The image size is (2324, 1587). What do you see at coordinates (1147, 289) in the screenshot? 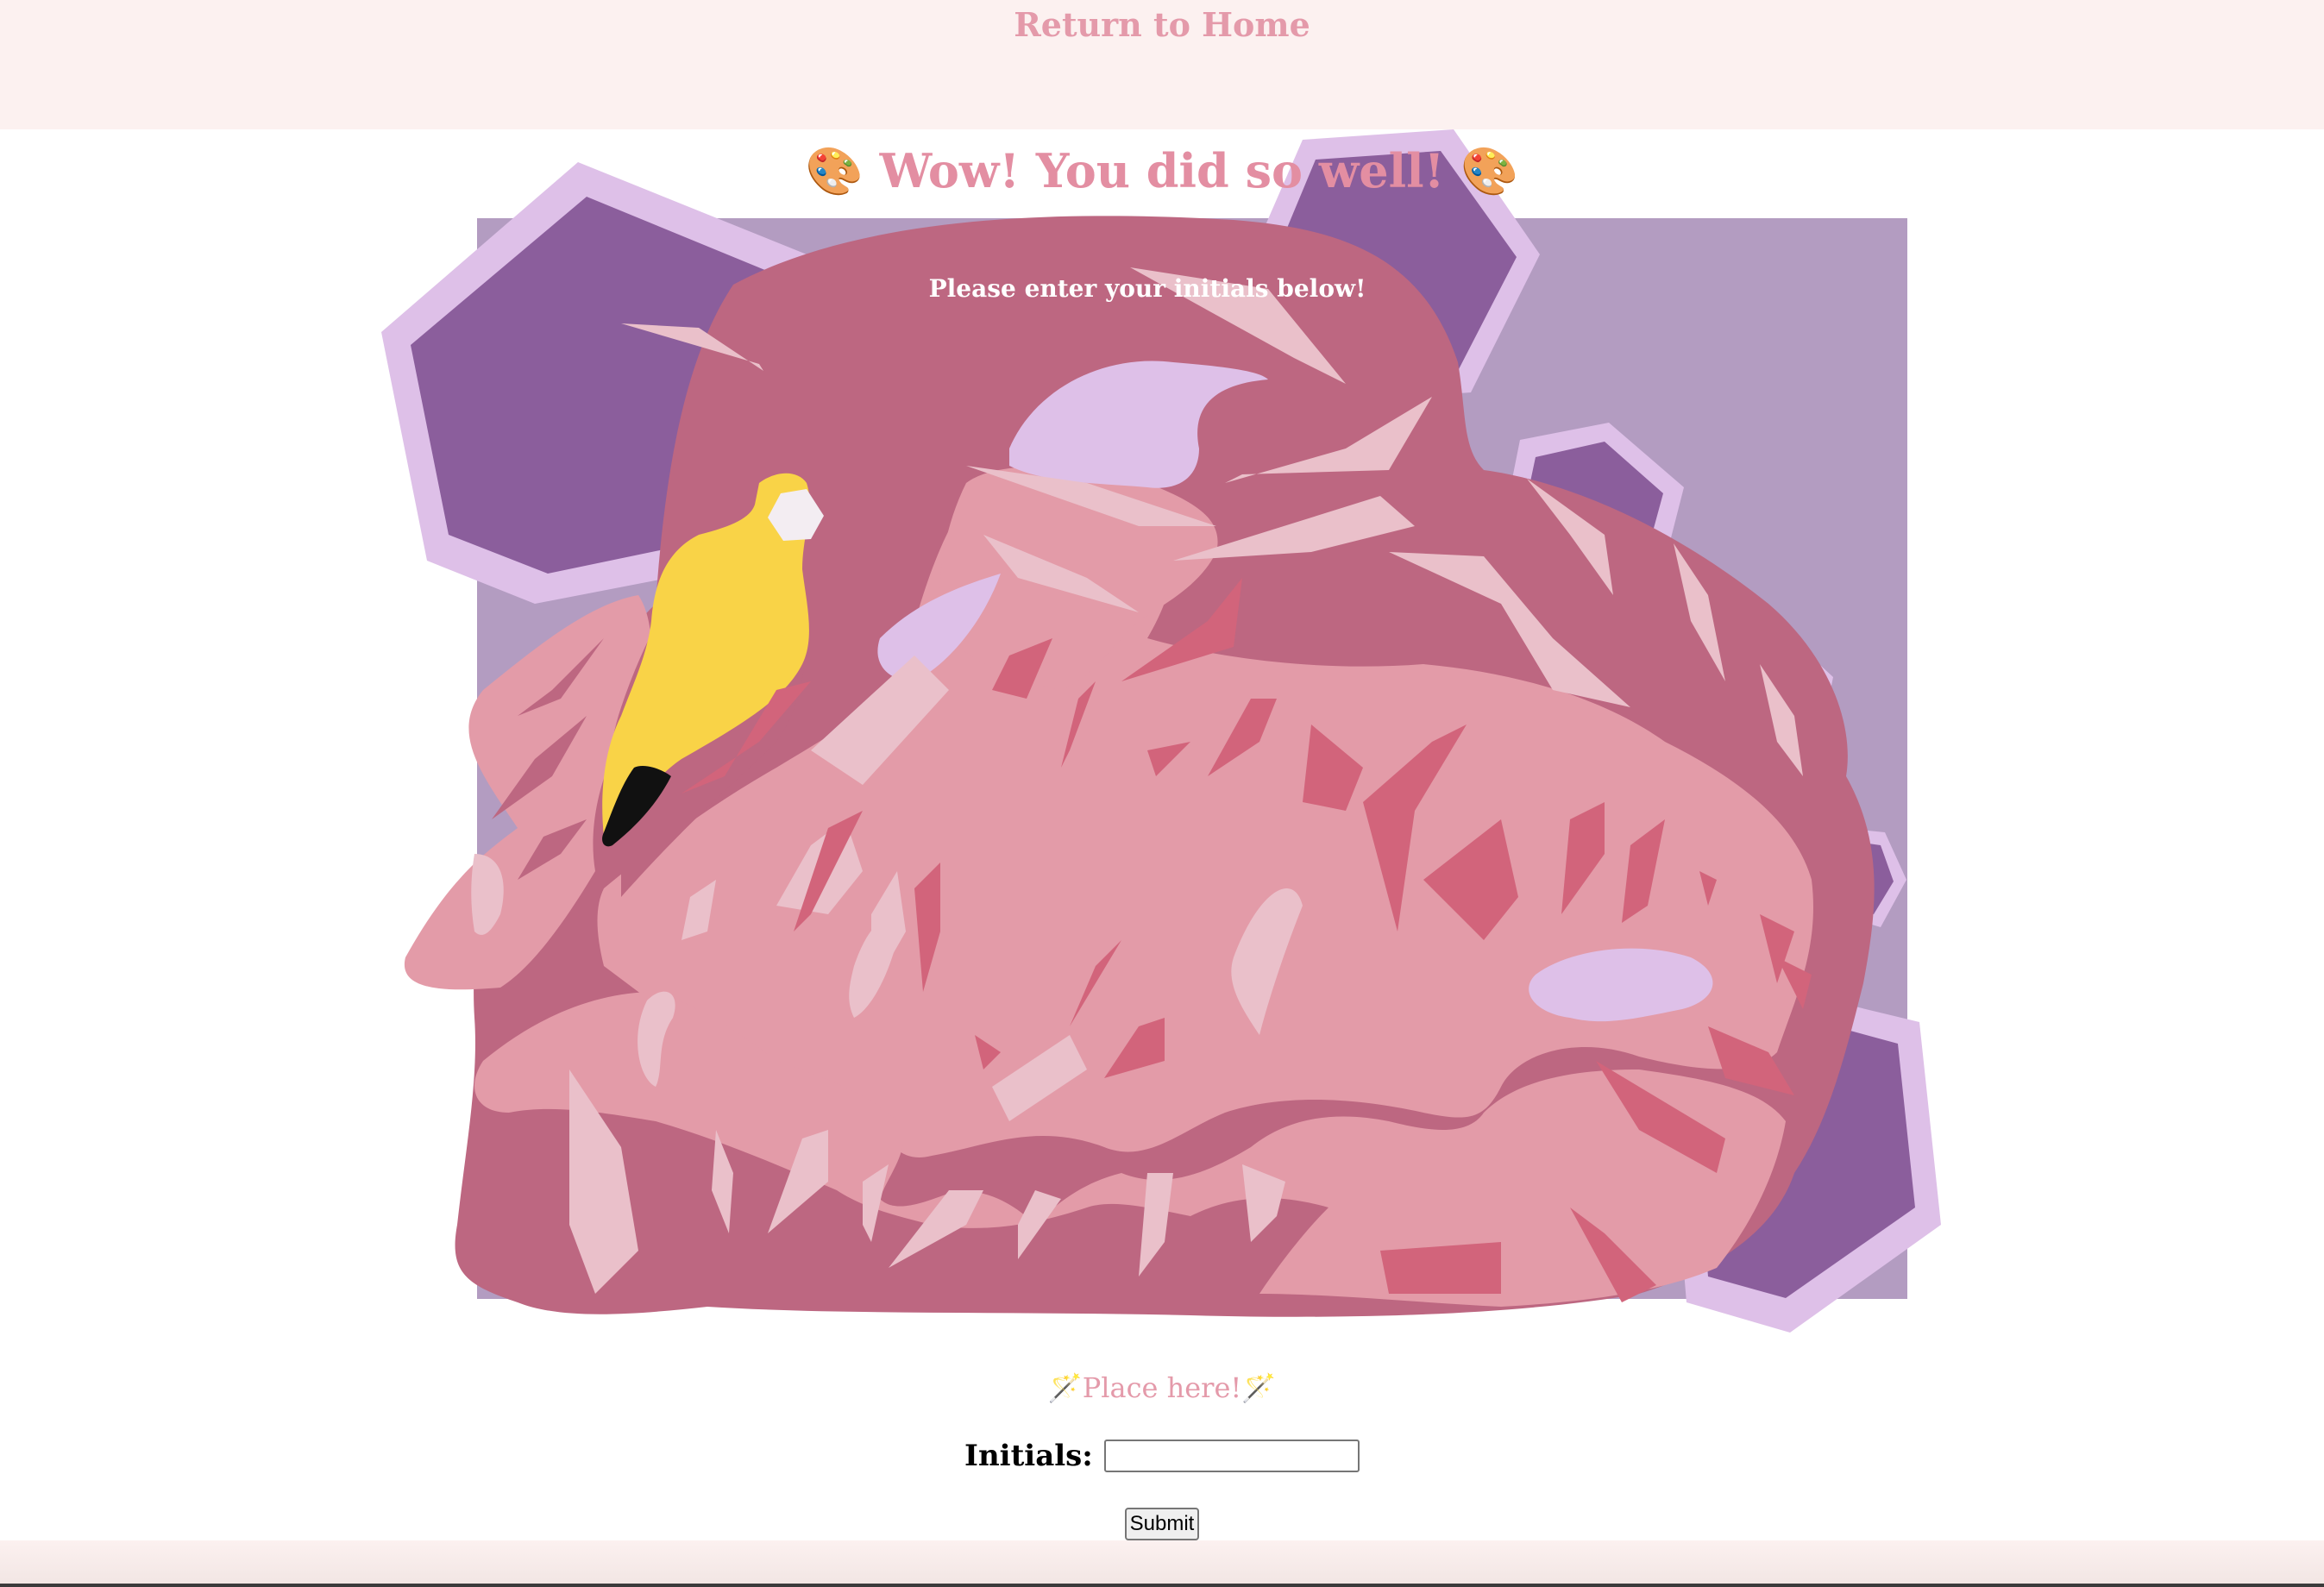
I see `instructions-text: Please enter your initials below!` at bounding box center [1147, 289].